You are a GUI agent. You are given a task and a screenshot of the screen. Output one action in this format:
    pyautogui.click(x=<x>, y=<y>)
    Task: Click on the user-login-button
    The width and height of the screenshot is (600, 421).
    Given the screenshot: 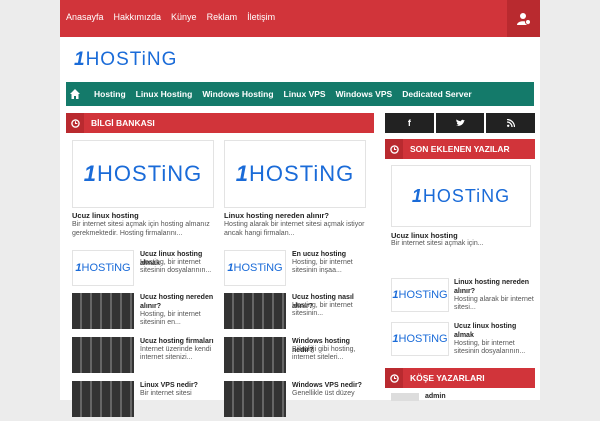 What is the action you would take?
    pyautogui.click(x=523, y=18)
    